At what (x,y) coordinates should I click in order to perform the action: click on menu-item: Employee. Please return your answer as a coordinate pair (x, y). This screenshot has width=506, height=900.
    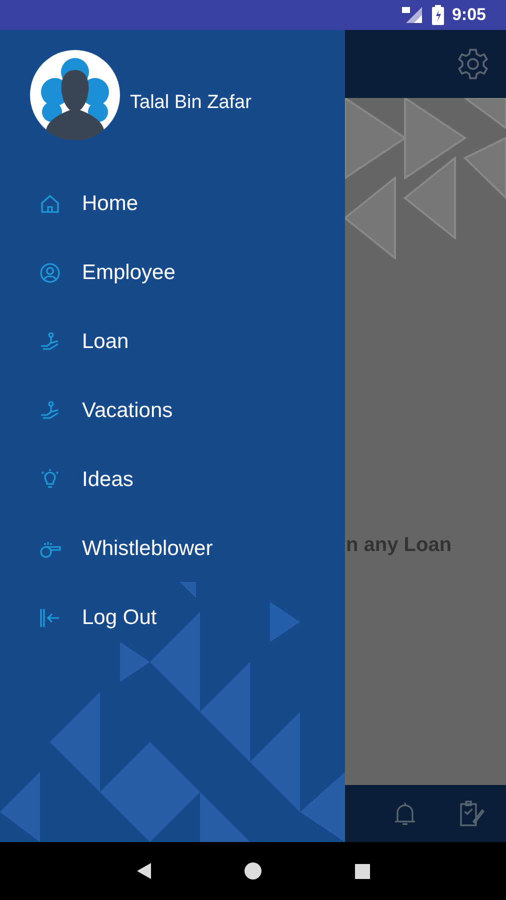
    Looking at the image, I should click on (172, 272).